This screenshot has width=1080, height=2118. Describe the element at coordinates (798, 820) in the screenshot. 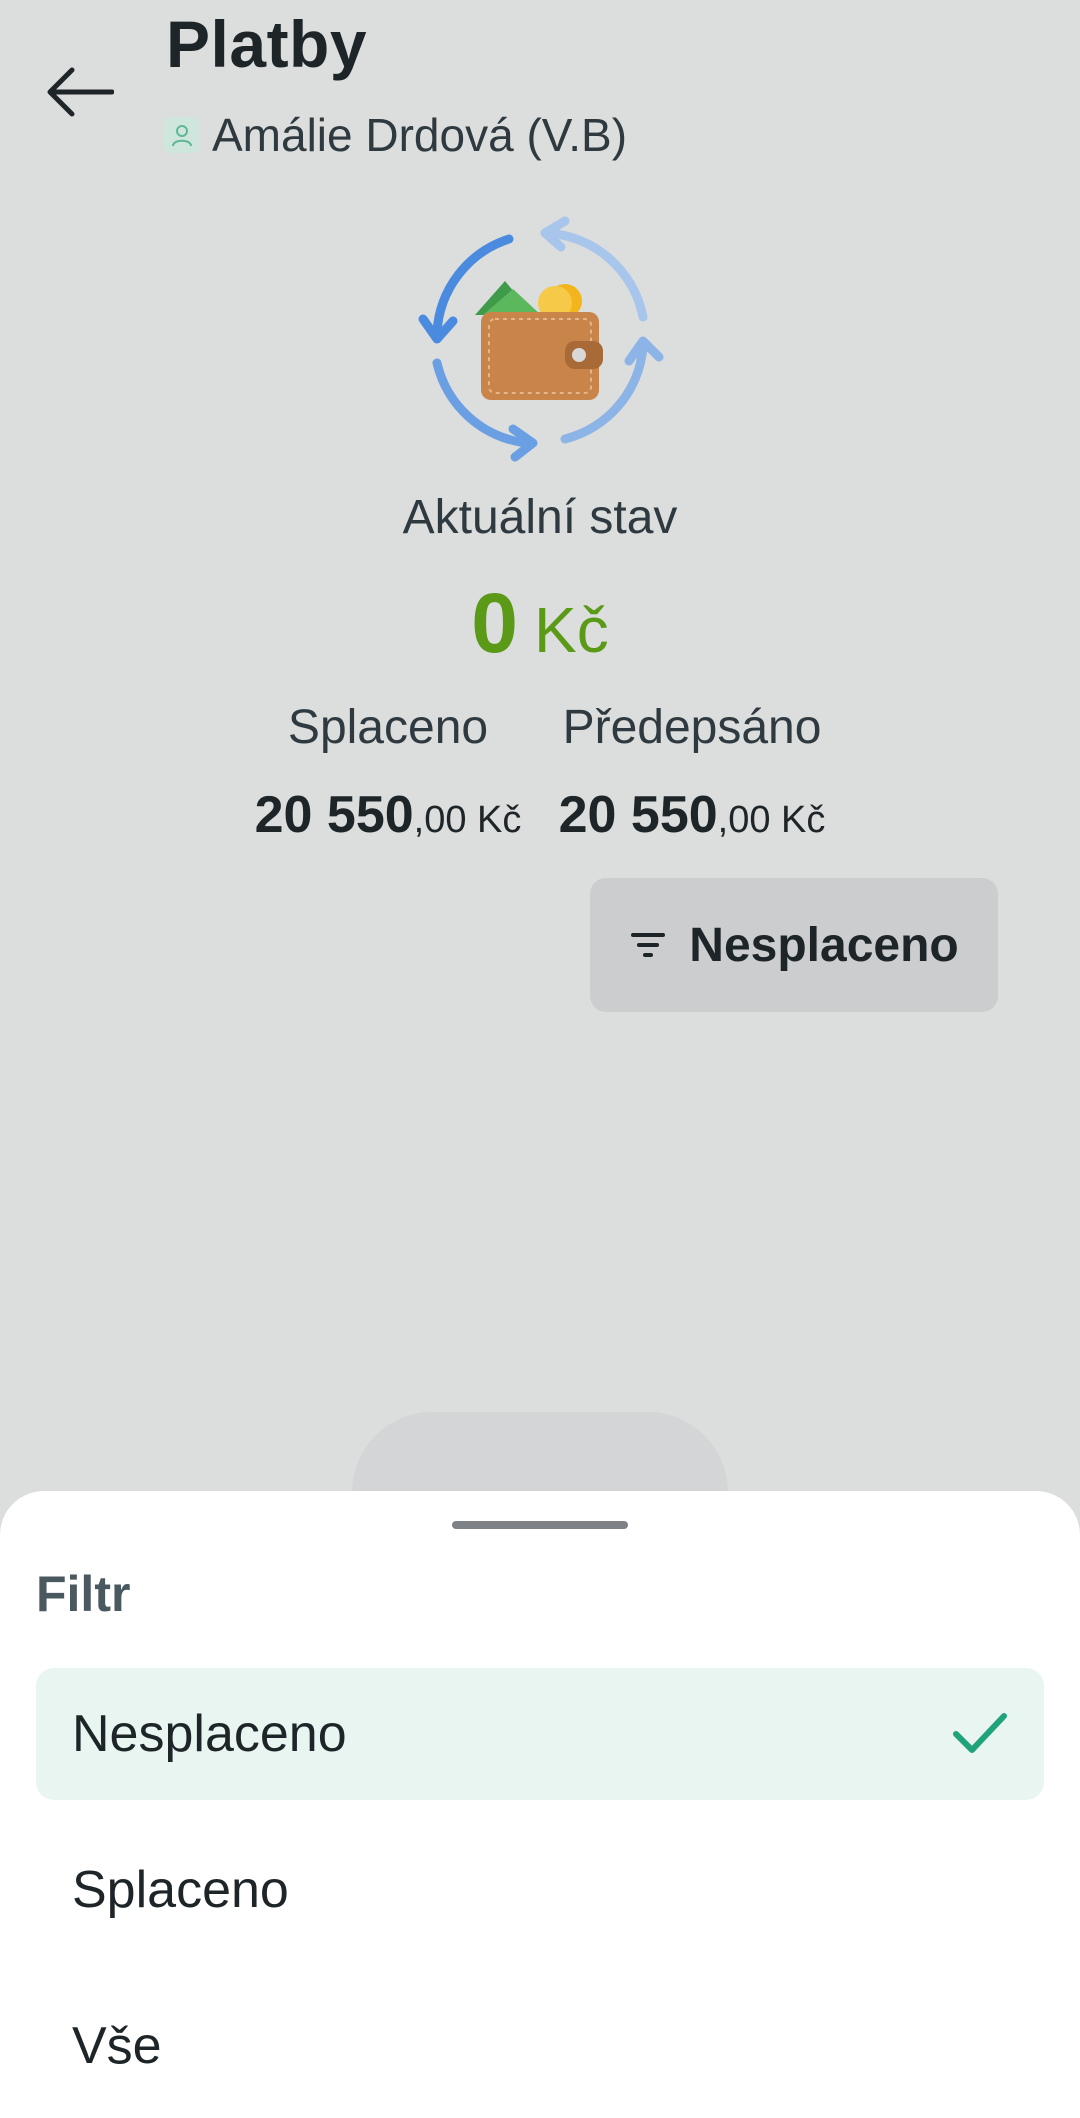

I see `prescribed-currency: Kč` at that location.